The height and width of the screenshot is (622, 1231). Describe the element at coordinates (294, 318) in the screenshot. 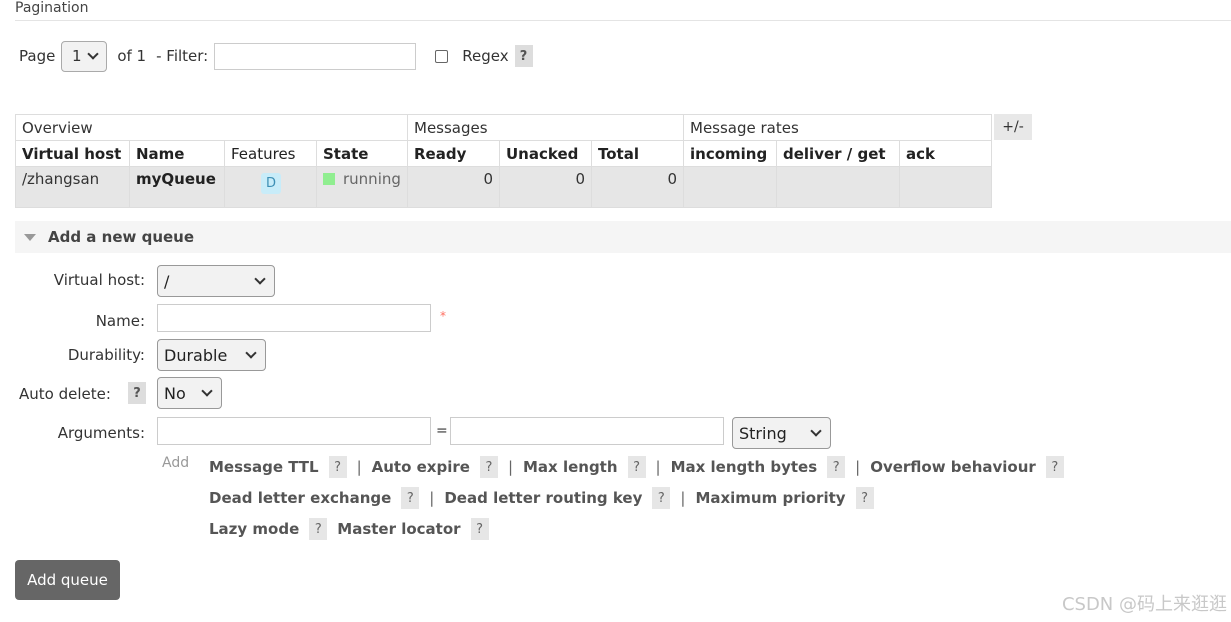

I see `queue-name-input` at that location.